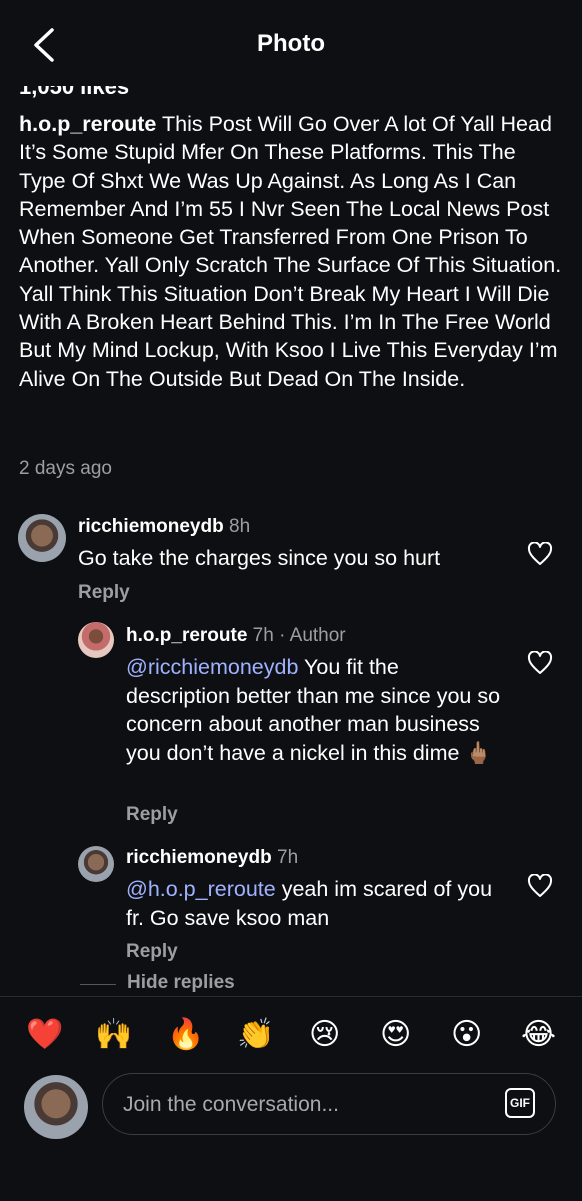 Image resolution: width=582 pixels, height=1201 pixels. I want to click on current-user-avatar, so click(56, 1107).